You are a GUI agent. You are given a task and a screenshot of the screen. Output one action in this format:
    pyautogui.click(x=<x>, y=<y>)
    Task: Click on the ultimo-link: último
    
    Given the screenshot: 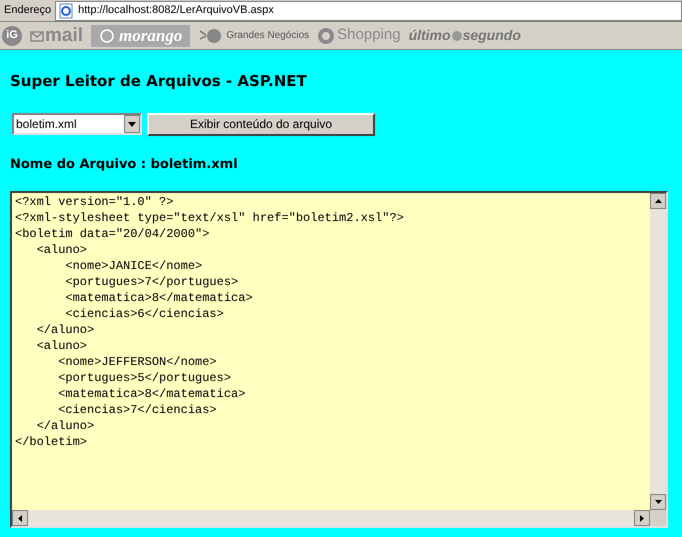 What is the action you would take?
    pyautogui.click(x=429, y=35)
    